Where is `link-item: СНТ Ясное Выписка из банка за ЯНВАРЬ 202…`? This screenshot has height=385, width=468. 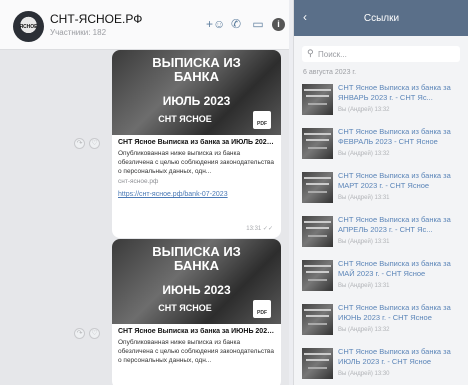
link-item: СНТ Ясное Выписка из банка за ЯНВАРЬ 202… is located at coordinates (381, 100).